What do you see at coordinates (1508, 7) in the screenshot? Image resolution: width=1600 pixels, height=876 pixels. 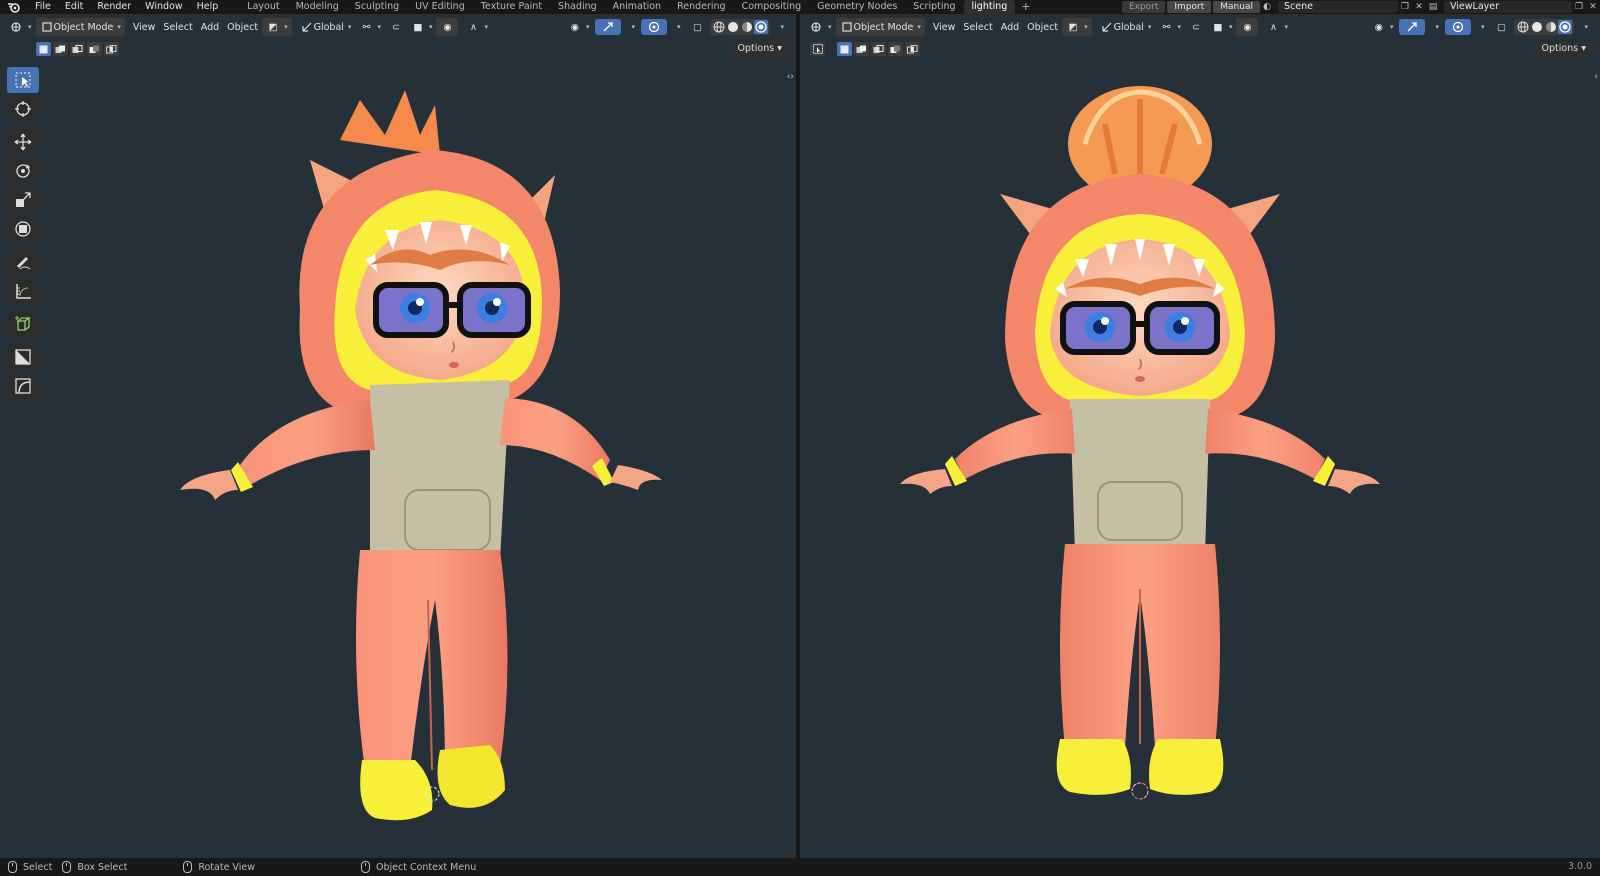 I see `view-layer-selector: ViewLayer` at bounding box center [1508, 7].